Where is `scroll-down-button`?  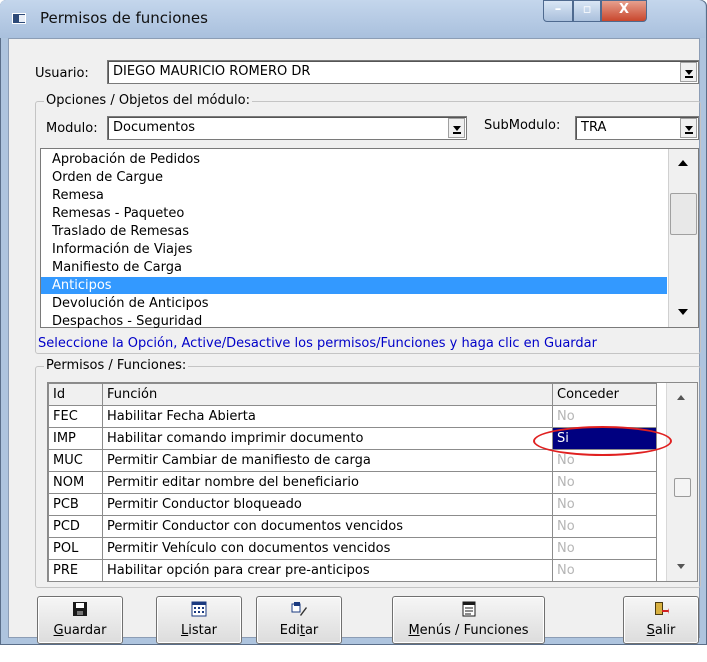
scroll-down-button is located at coordinates (683, 312).